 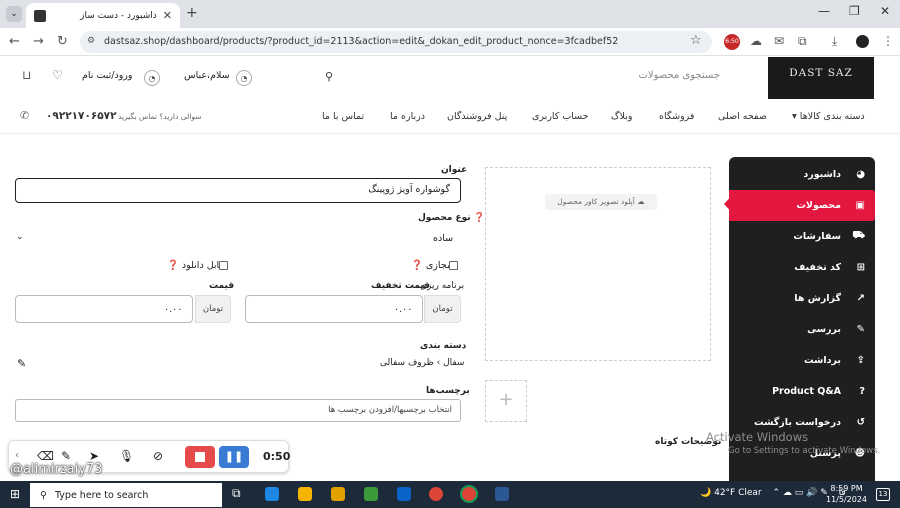 I want to click on file-explorer-icon, so click(x=305, y=494).